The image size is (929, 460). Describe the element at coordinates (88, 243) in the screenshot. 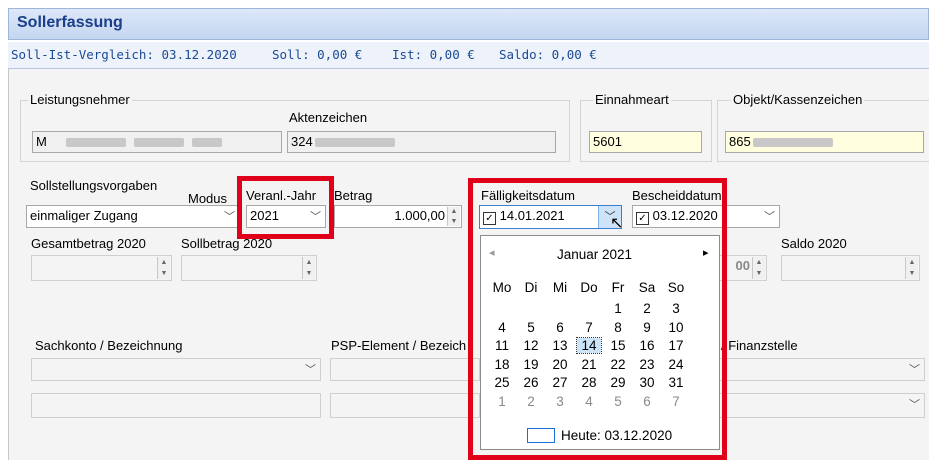

I see `gesamtbetrag-label: Gesamtbetrag 2020` at that location.